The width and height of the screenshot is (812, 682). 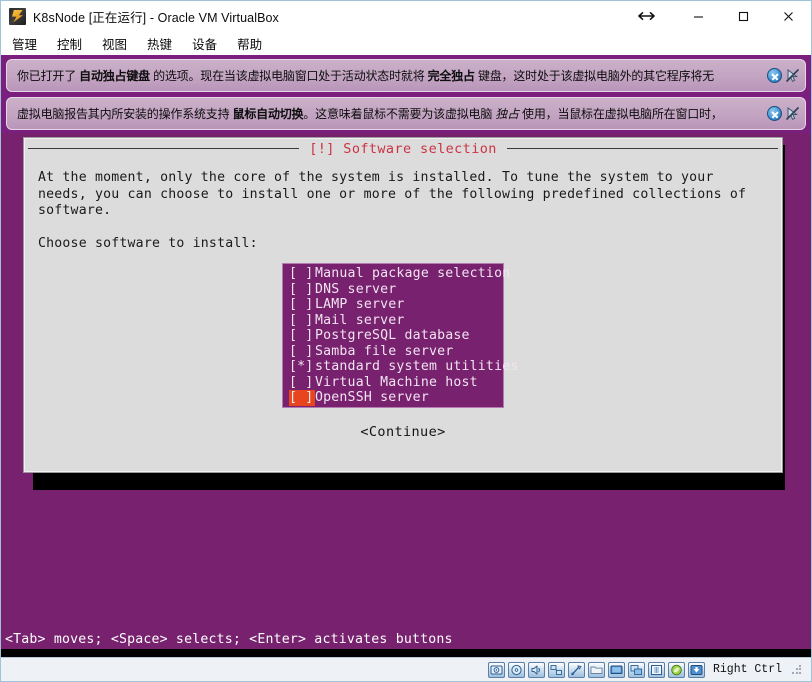 What do you see at coordinates (302, 336) in the screenshot?
I see `checkbox-postgresql-database: [ ]` at bounding box center [302, 336].